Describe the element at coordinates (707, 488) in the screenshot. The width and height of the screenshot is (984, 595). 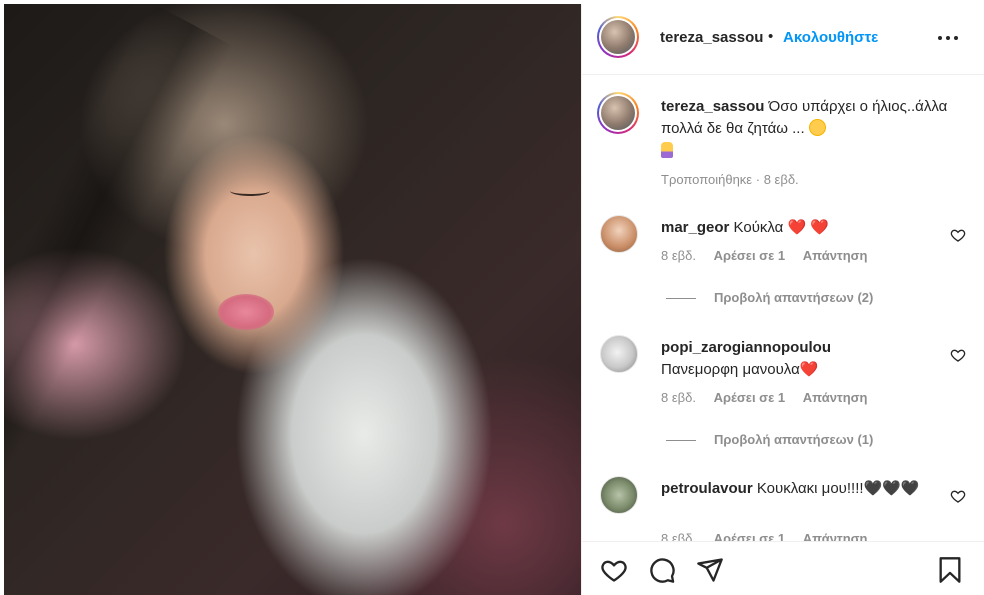
I see `comment-username: petroulavour` at that location.